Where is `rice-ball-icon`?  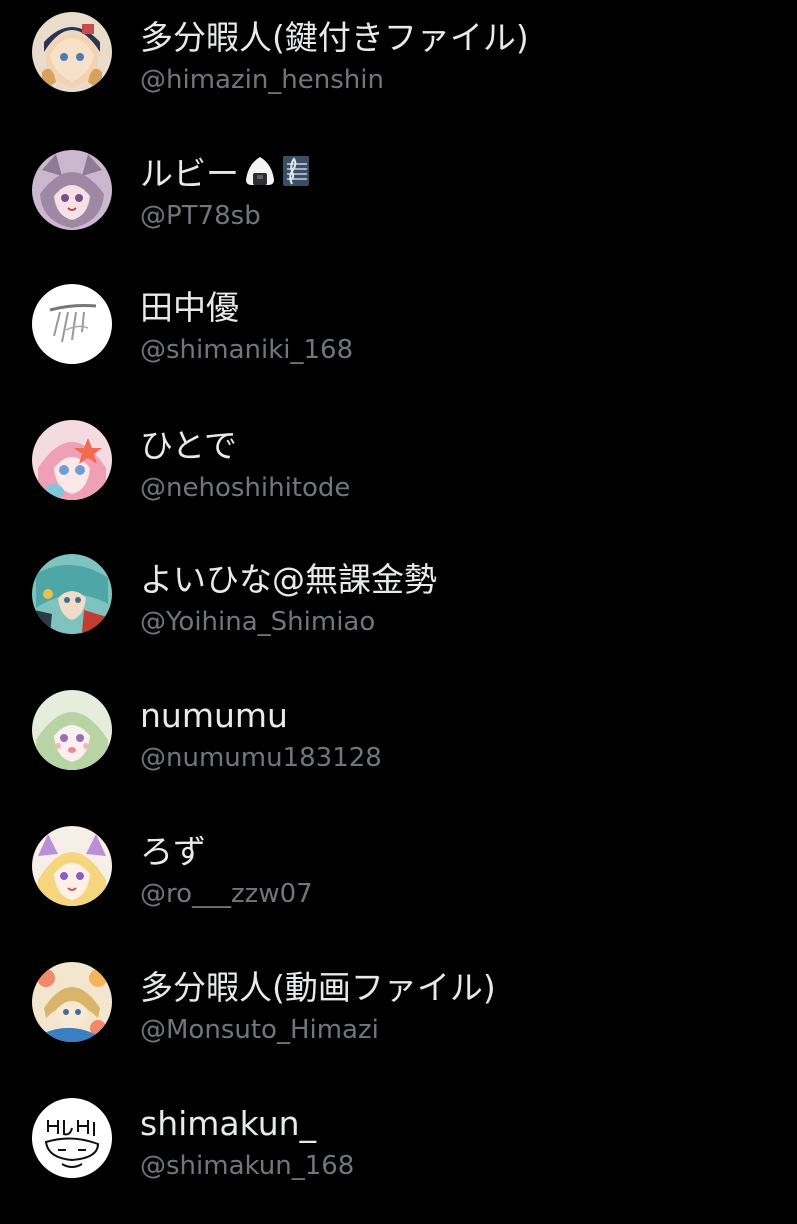
rice-ball-icon is located at coordinates (260, 175).